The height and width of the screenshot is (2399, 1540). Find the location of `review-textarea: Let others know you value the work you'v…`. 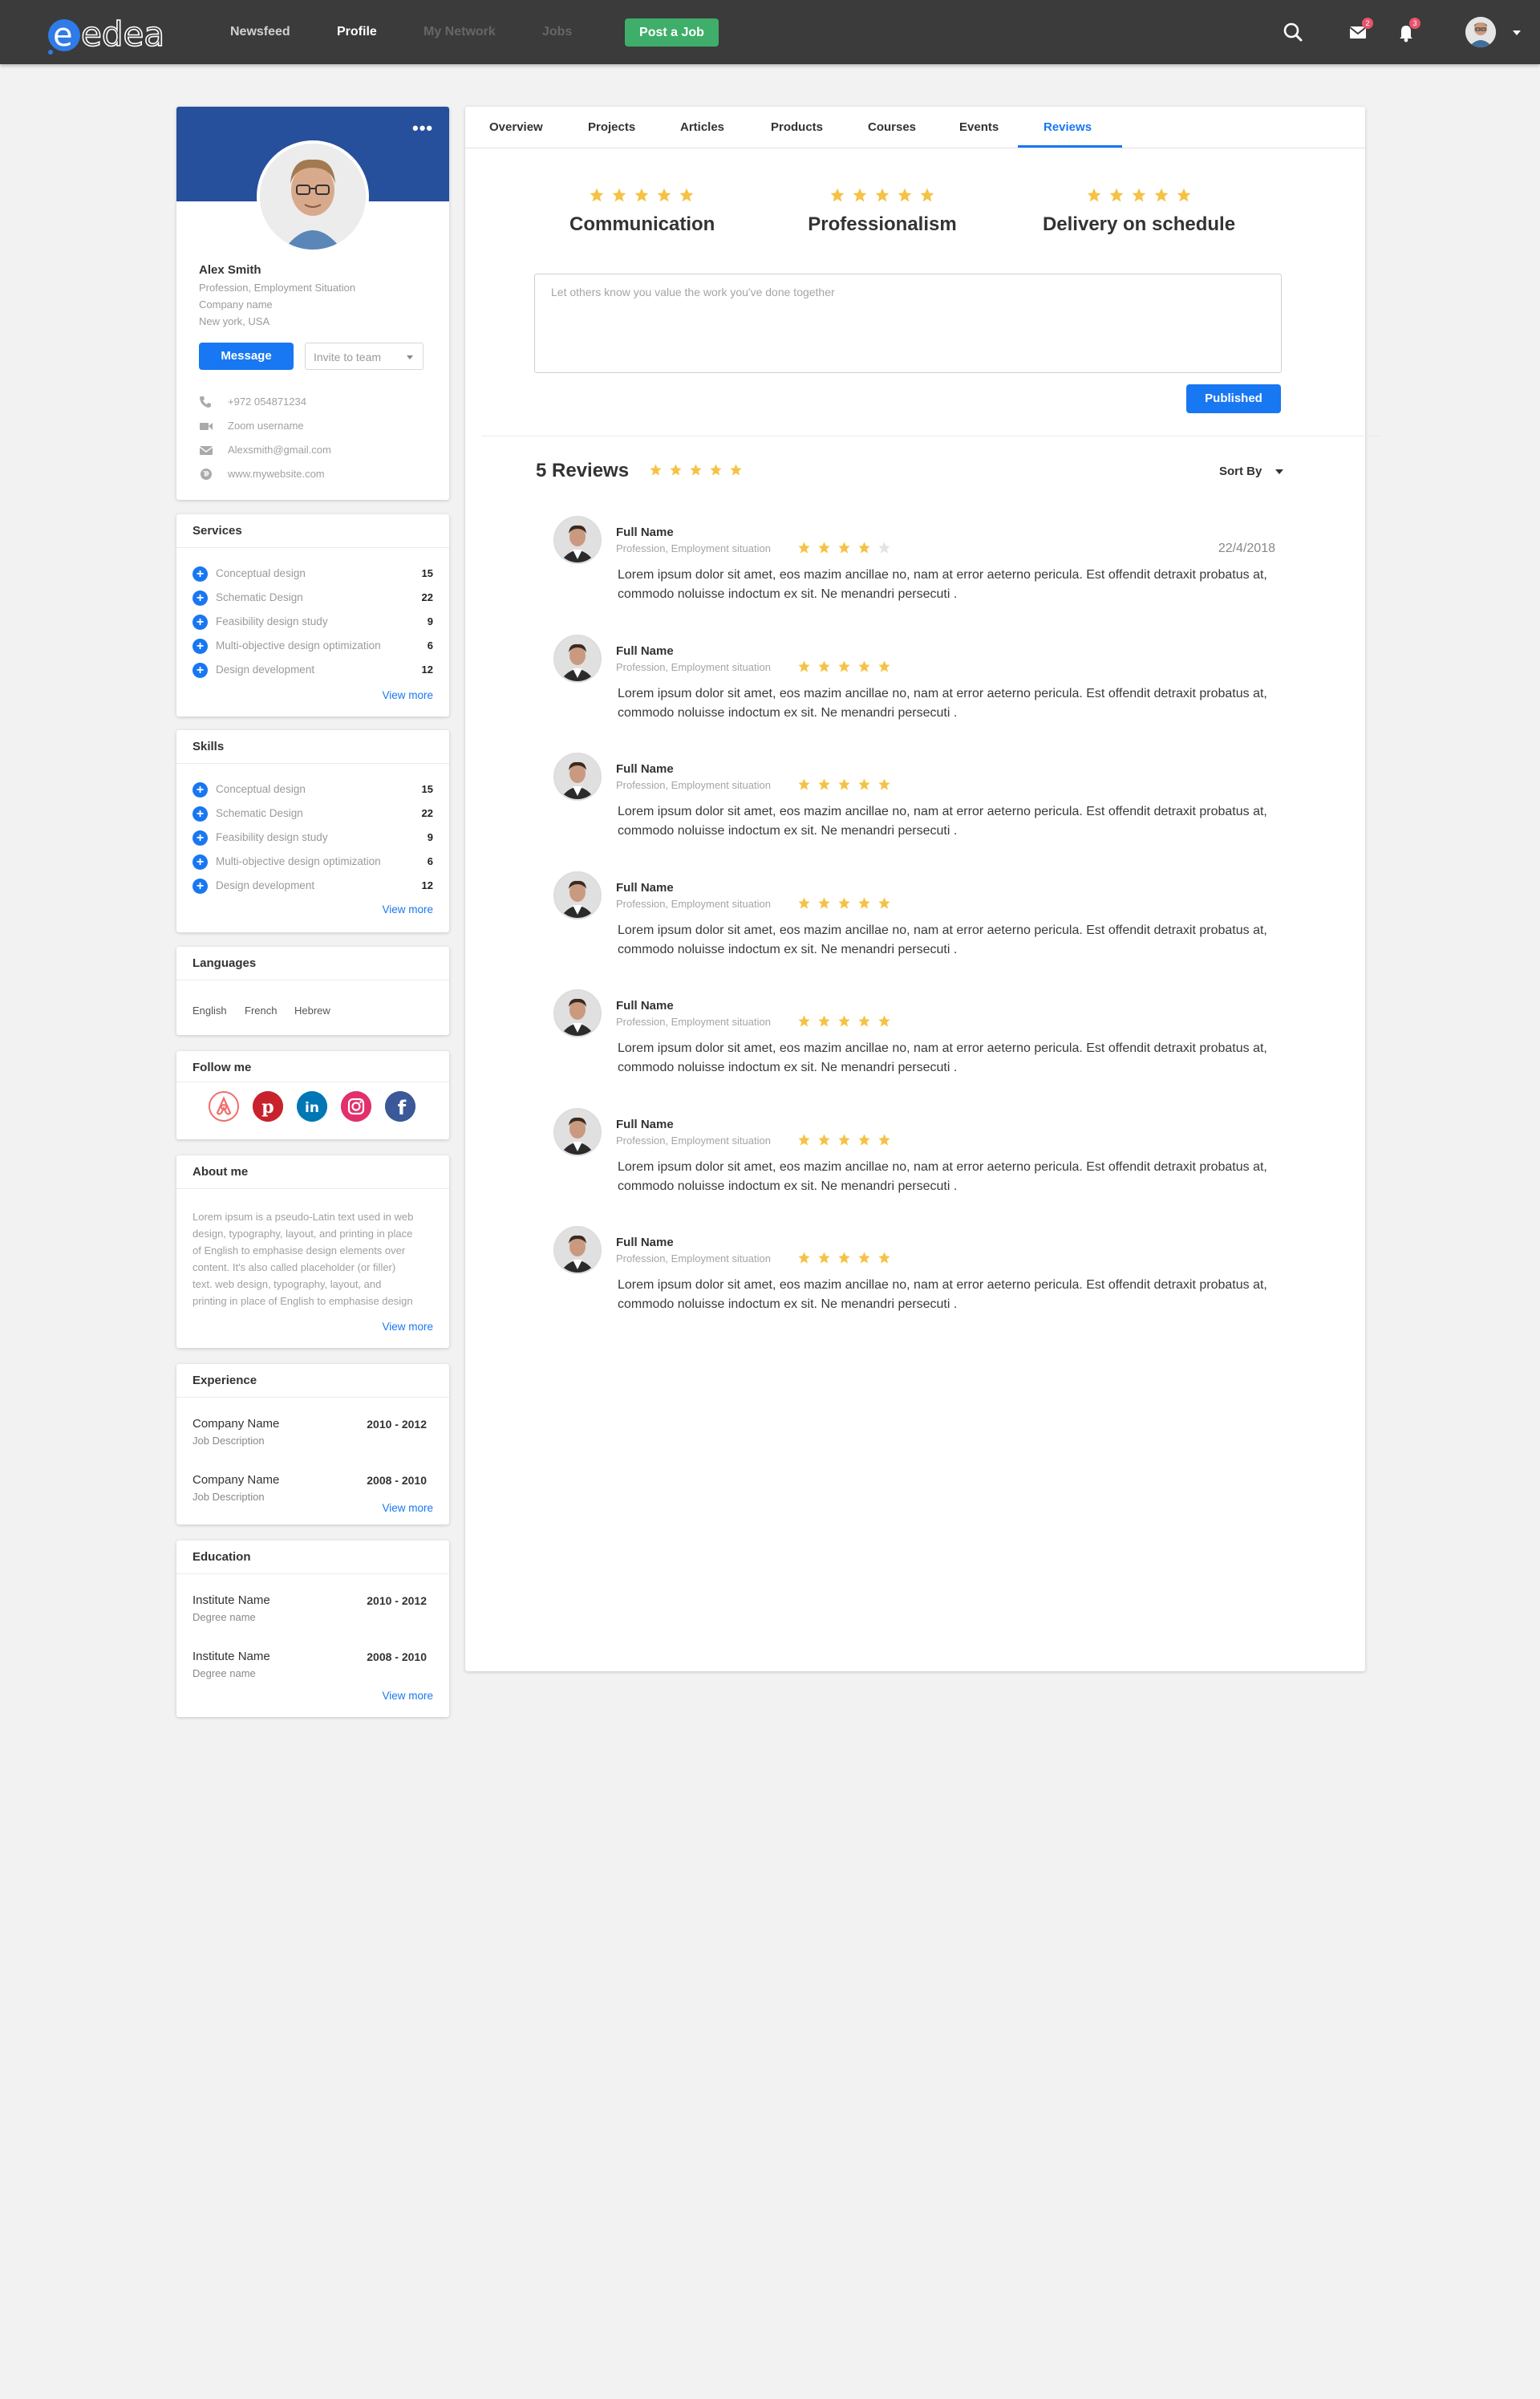

review-textarea: Let others know you value the work you'v… is located at coordinates (908, 323).